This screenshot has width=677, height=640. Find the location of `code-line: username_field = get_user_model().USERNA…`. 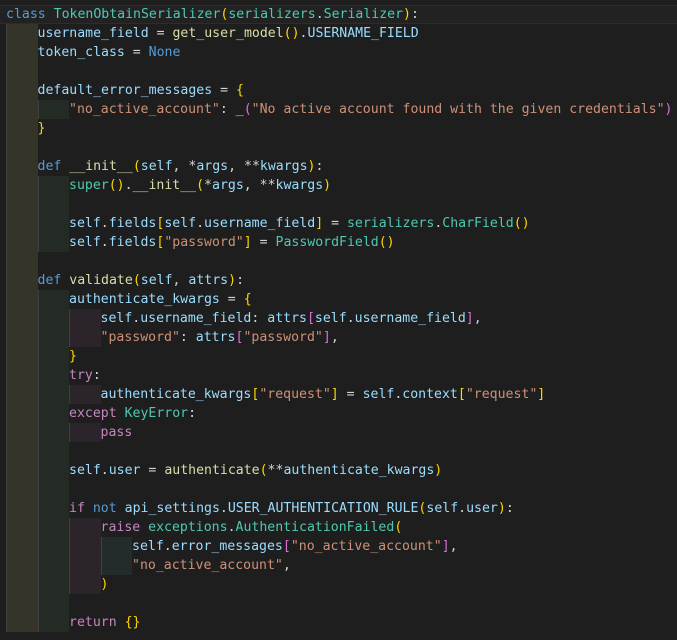

code-line: username_field = get_user_model().USERNA… is located at coordinates (338, 33).